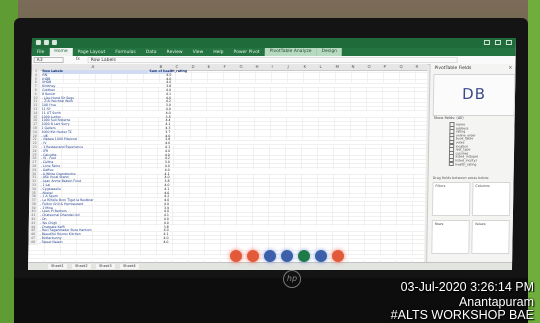 The width and height of the screenshot is (540, 323). I want to click on sheet-tab: Sheet1, so click(57, 266).